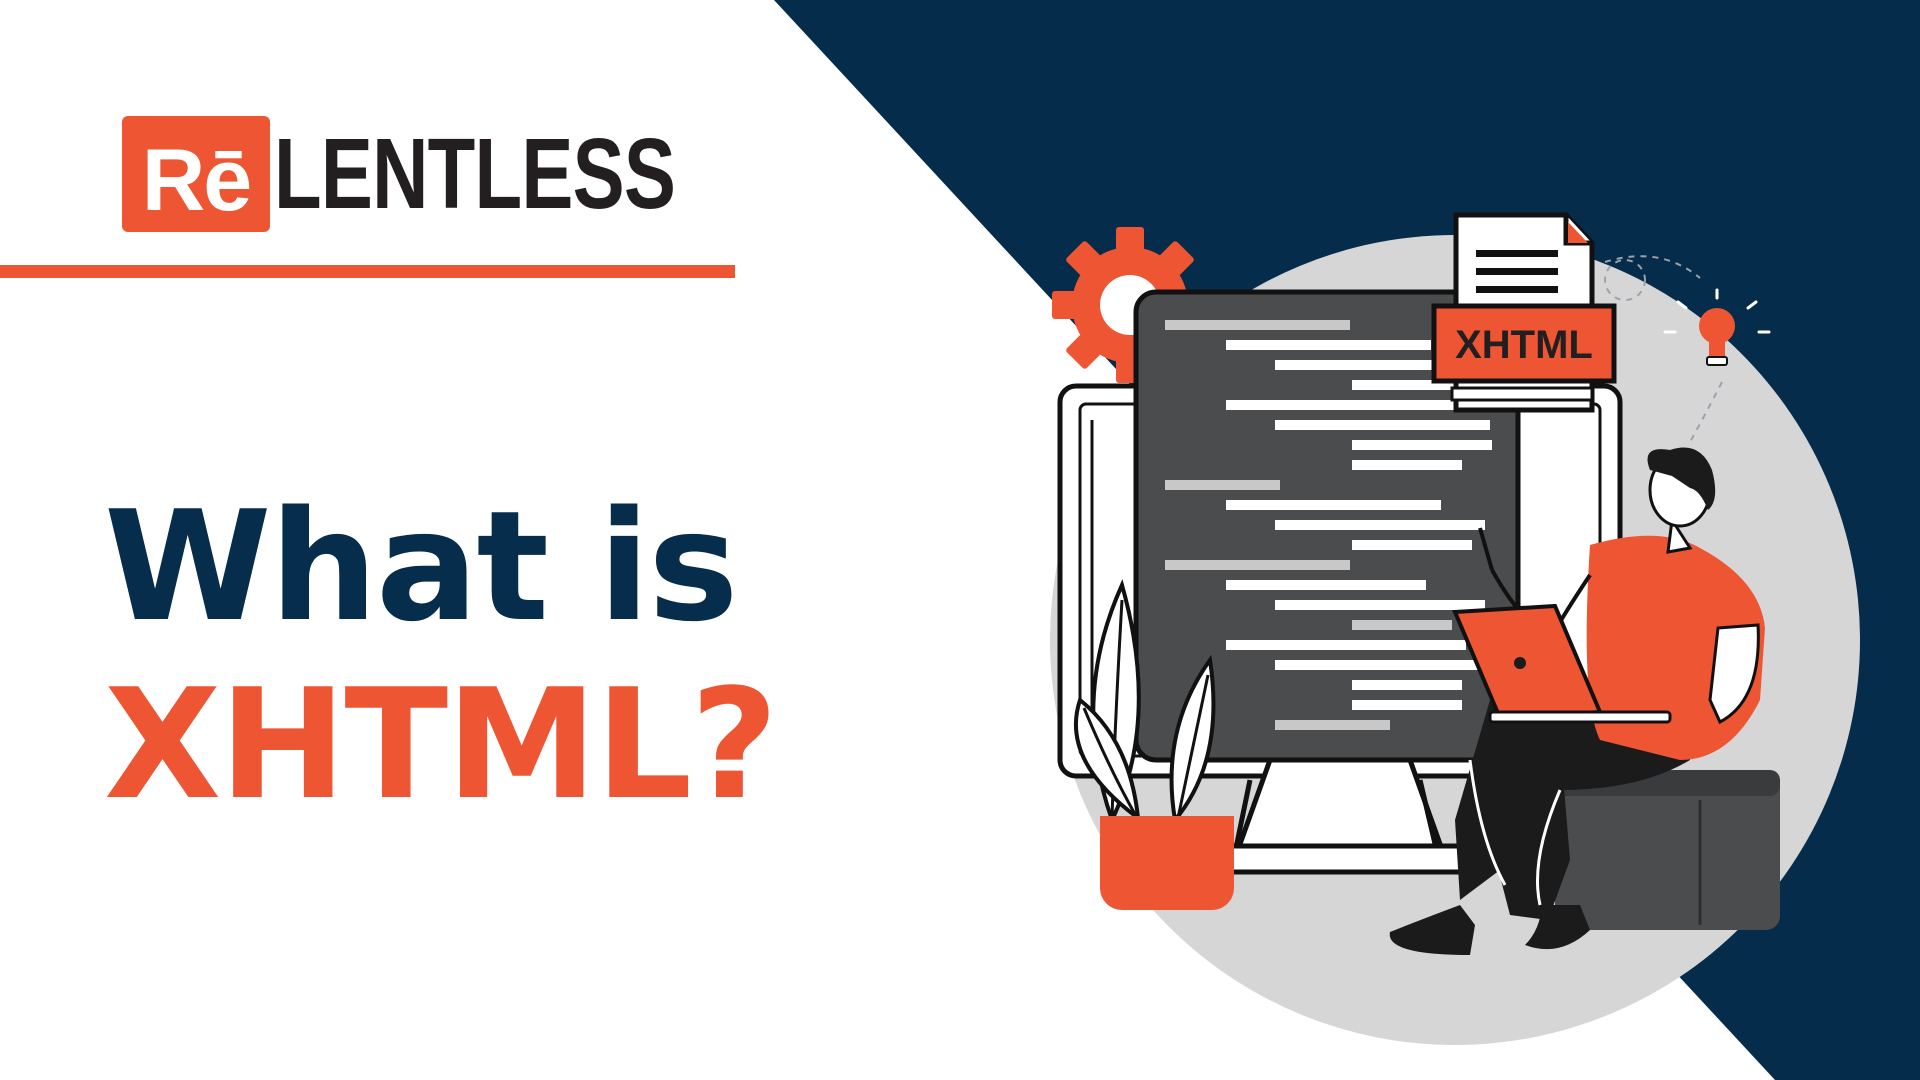  Describe the element at coordinates (1340, 859) in the screenshot. I see `monitor-base` at that location.